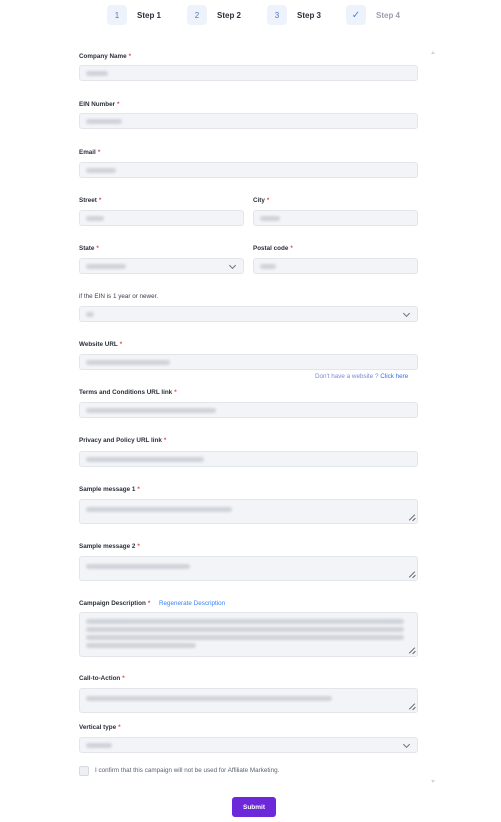  I want to click on sample-message-2-textarea, so click(248, 568).